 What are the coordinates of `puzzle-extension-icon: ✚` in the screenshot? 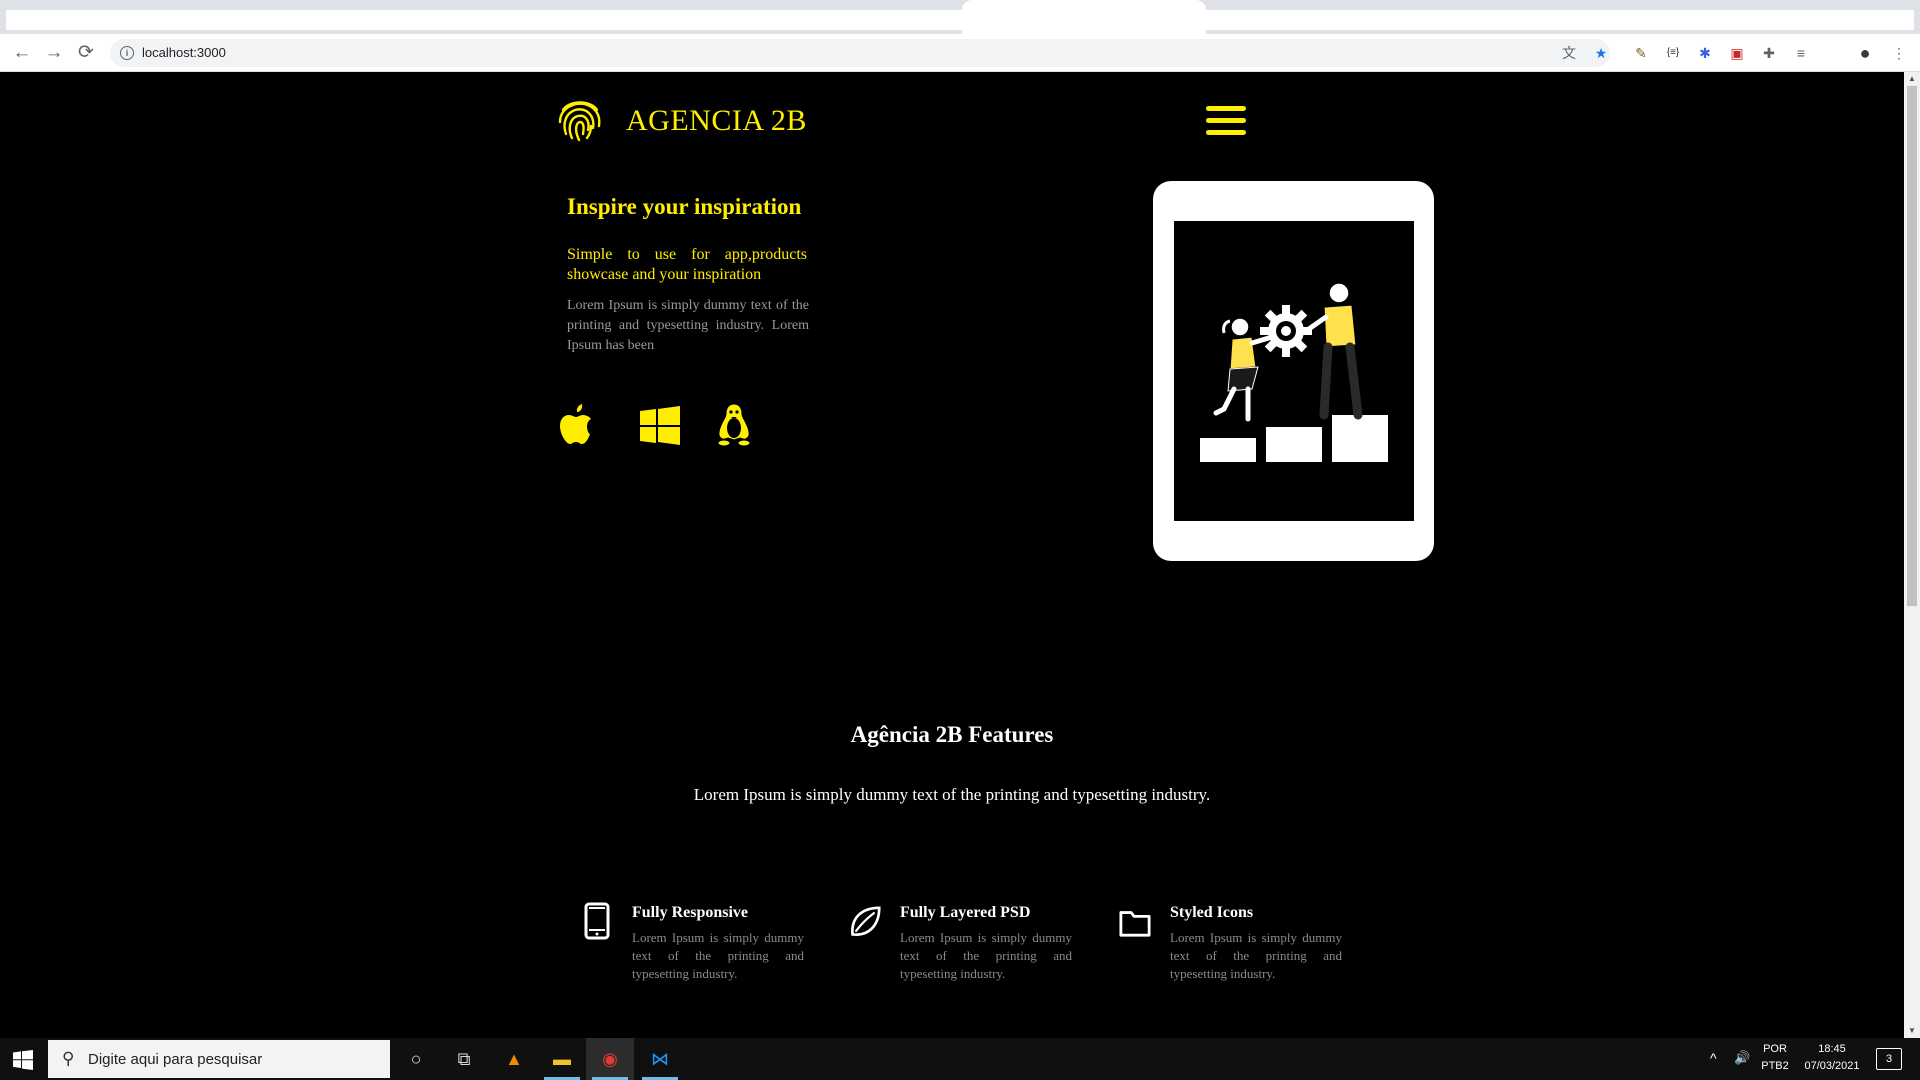 It's located at (1769, 53).